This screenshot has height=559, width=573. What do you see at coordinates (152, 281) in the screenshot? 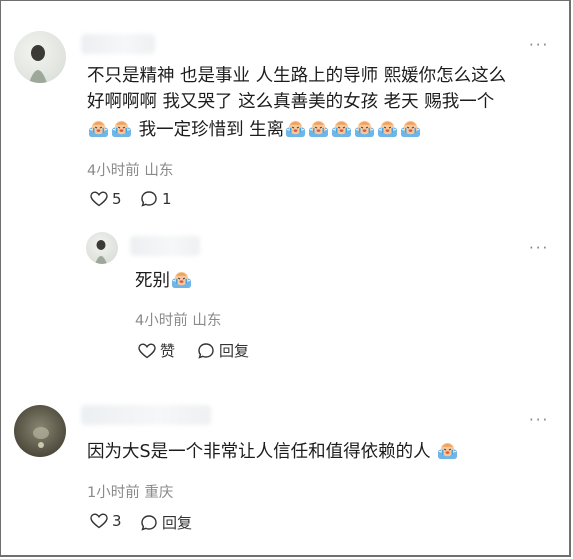
I see `comment-text: 死别` at bounding box center [152, 281].